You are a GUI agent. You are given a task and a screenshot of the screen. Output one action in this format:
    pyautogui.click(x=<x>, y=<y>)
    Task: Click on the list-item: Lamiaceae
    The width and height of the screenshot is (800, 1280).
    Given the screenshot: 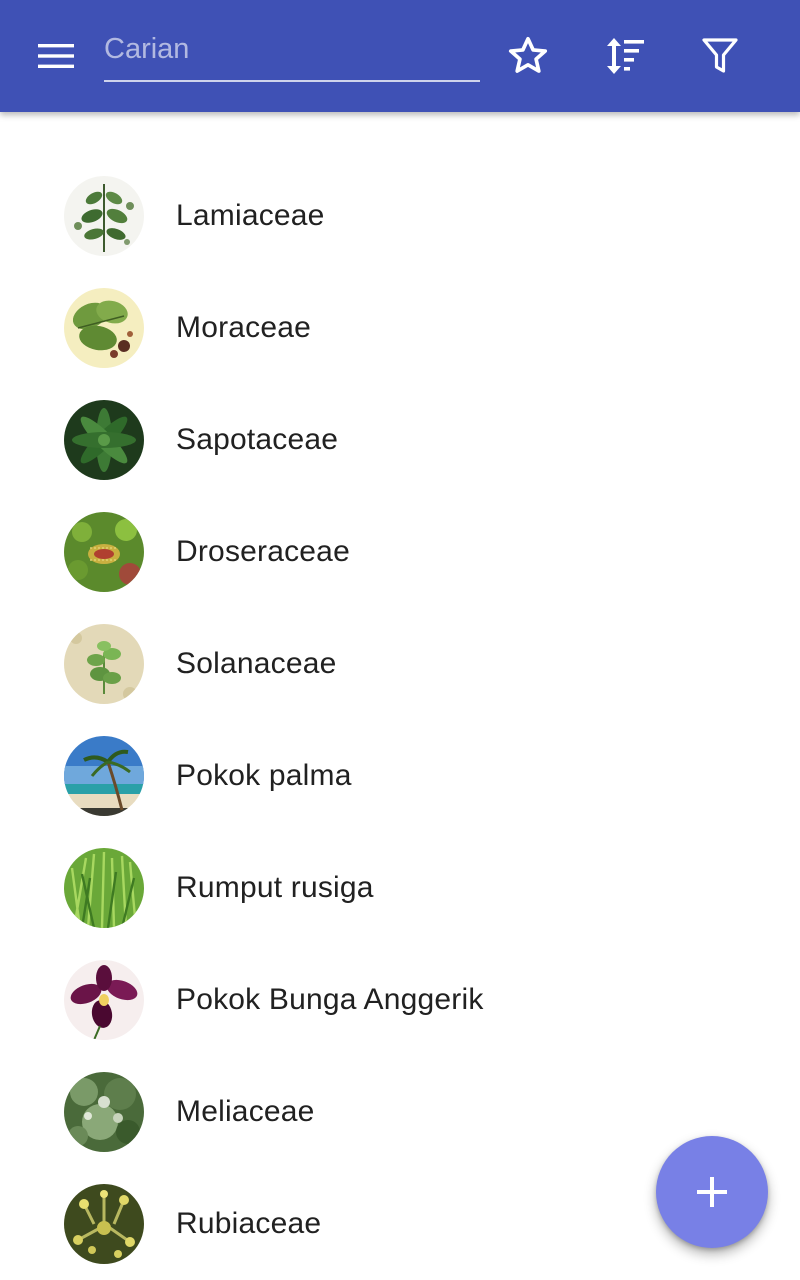 What is the action you would take?
    pyautogui.click(x=400, y=216)
    